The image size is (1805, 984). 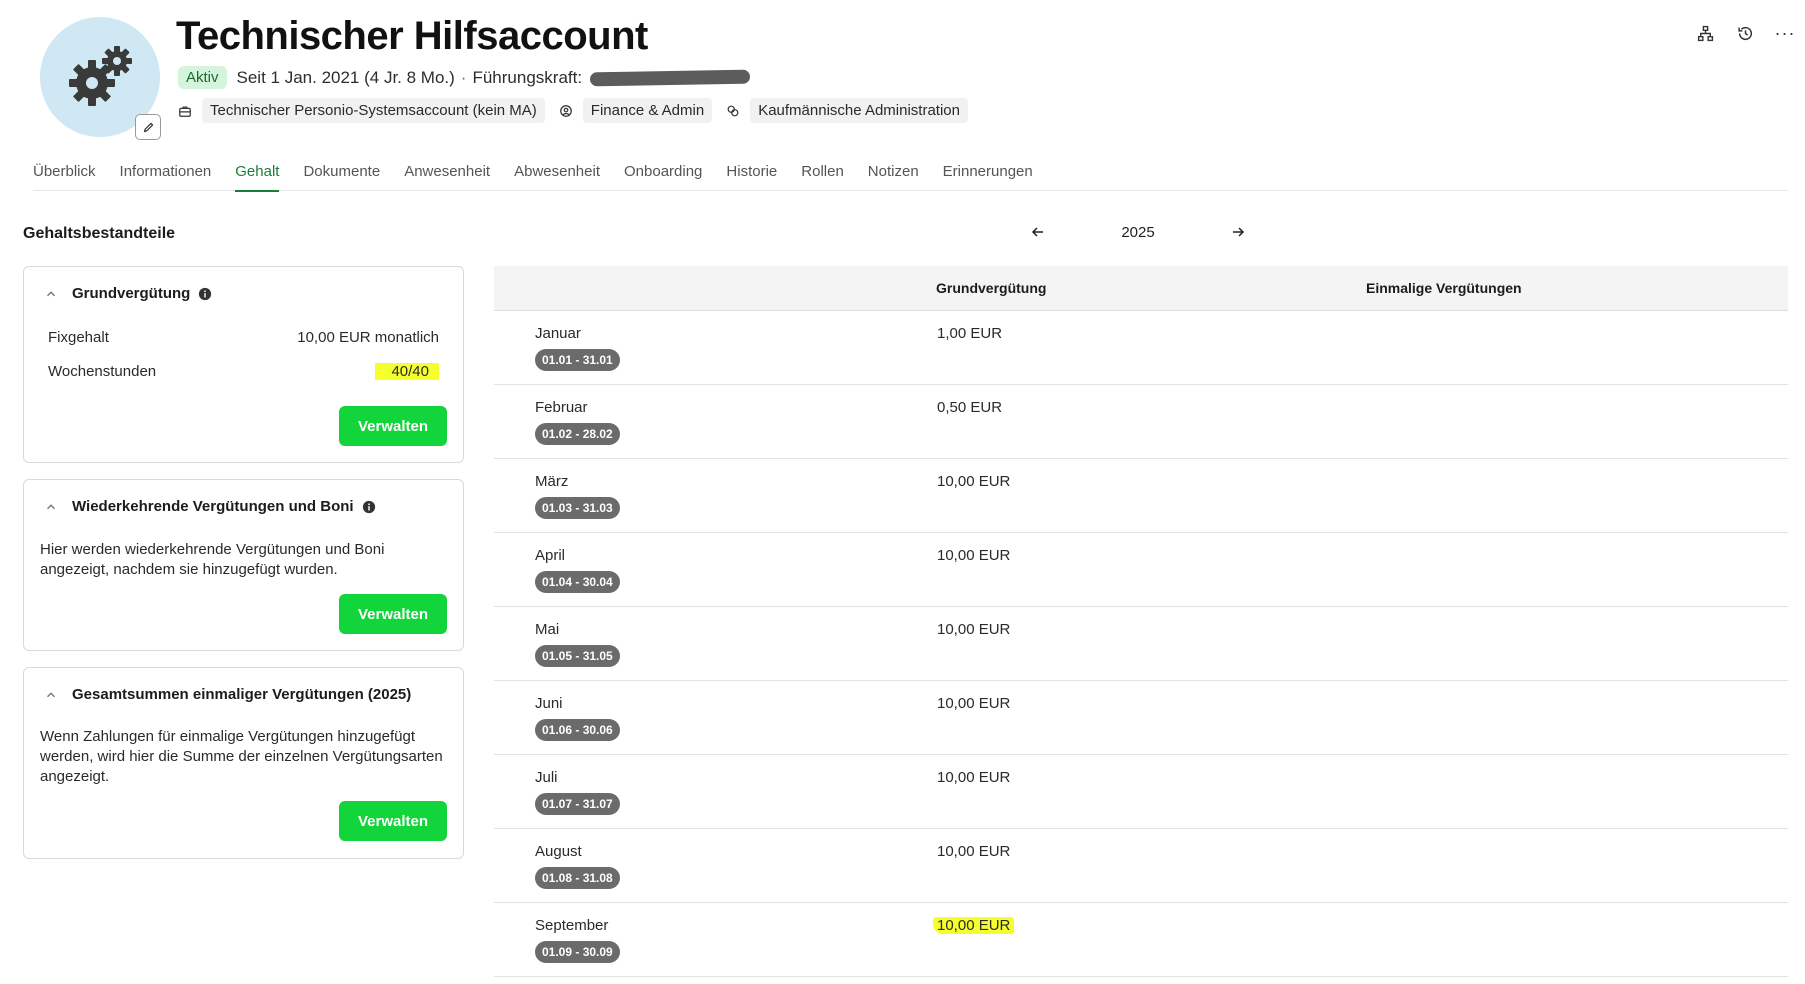 What do you see at coordinates (577, 508) in the screenshot?
I see `date-range-badge: 01.03 - 31.03` at bounding box center [577, 508].